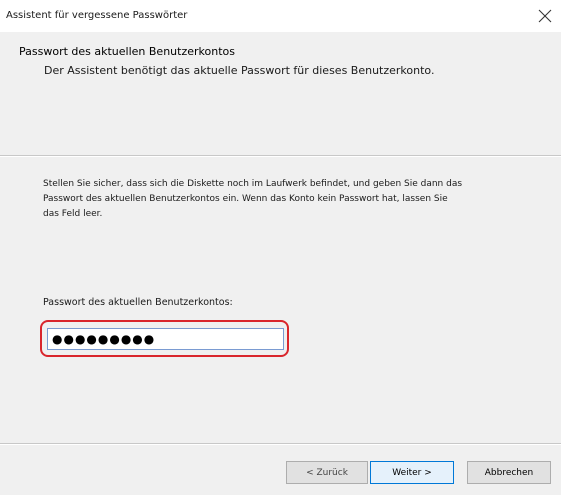 The height and width of the screenshot is (495, 561). Describe the element at coordinates (280, 16) in the screenshot. I see `title-bar: Assistent für vergessene Passwörter` at that location.